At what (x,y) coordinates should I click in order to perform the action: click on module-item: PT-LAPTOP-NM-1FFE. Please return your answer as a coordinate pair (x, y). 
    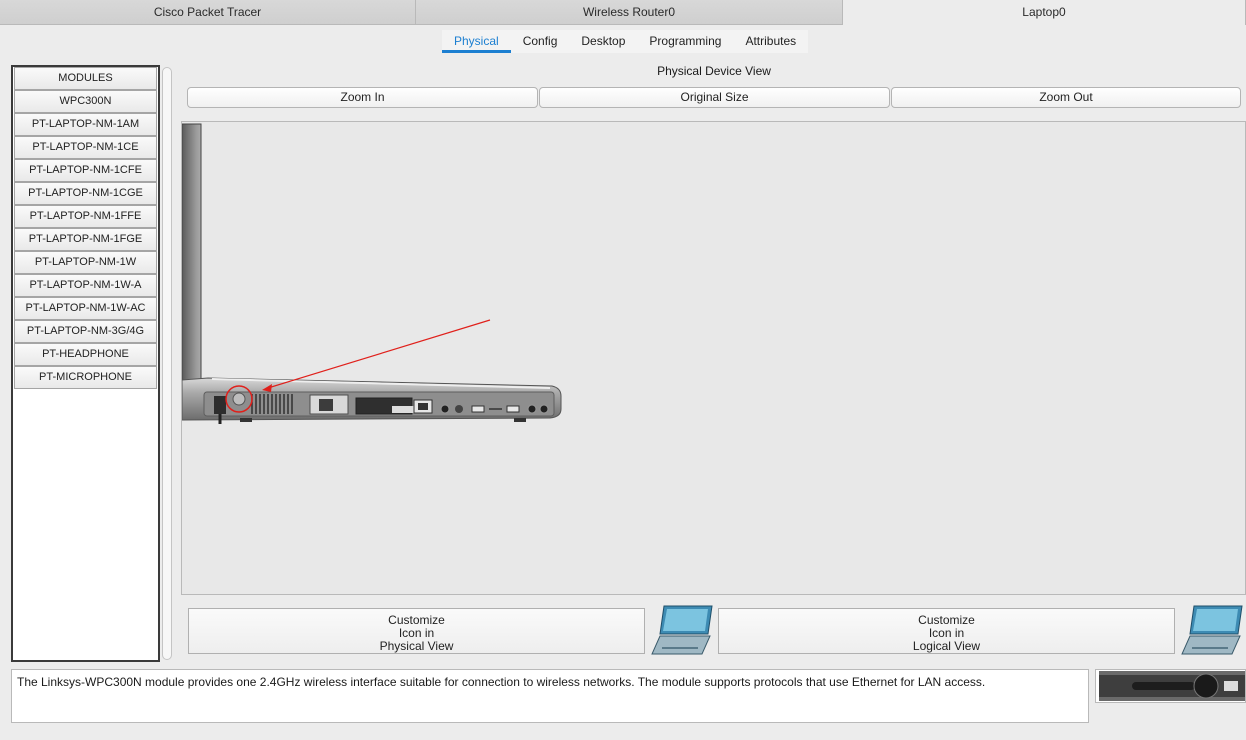
    Looking at the image, I should click on (85, 216).